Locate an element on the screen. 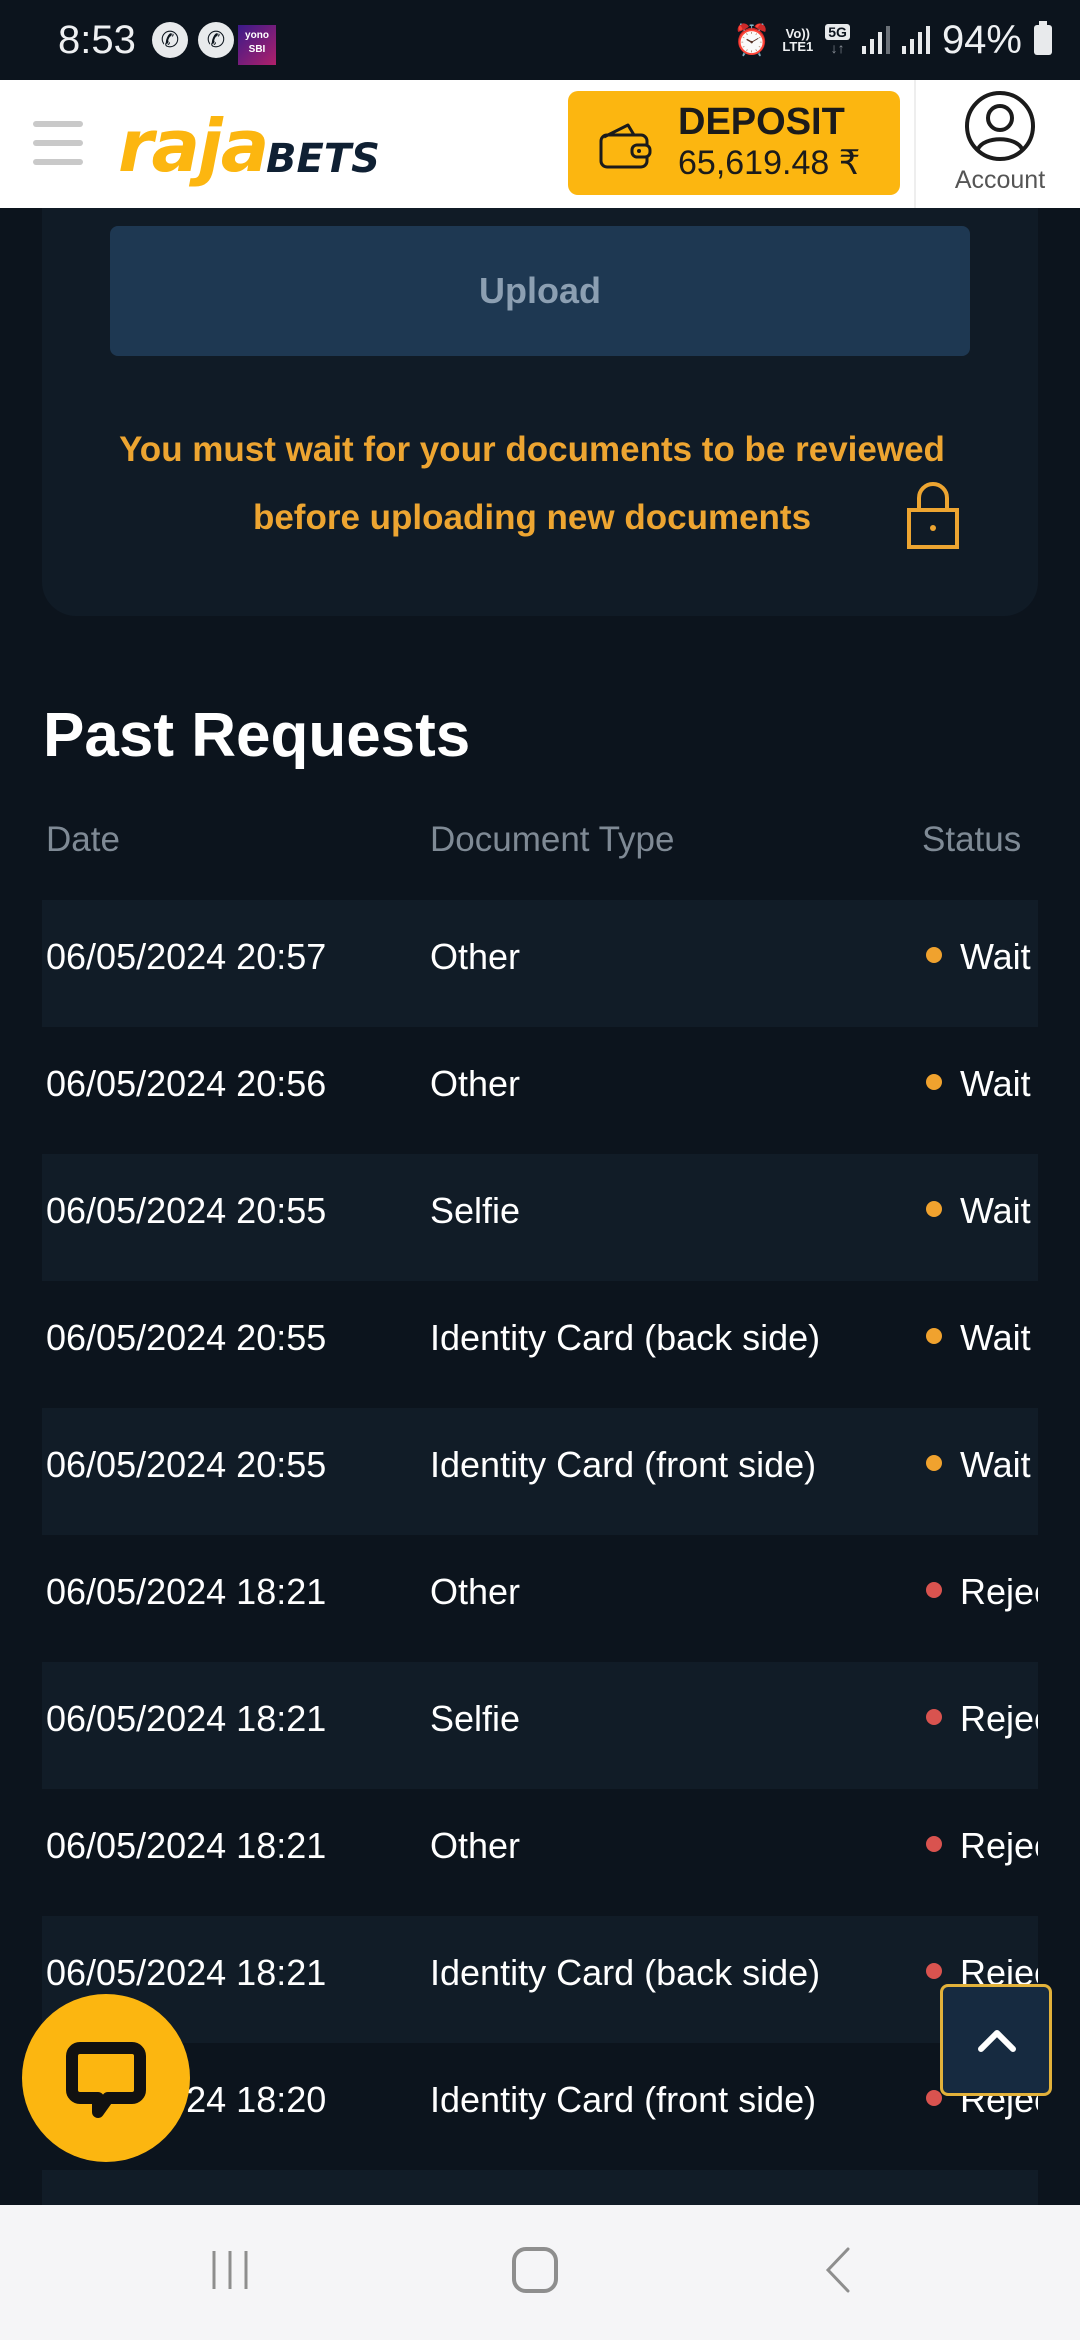  column-header-document-type: Document Type is located at coordinates (552, 840).